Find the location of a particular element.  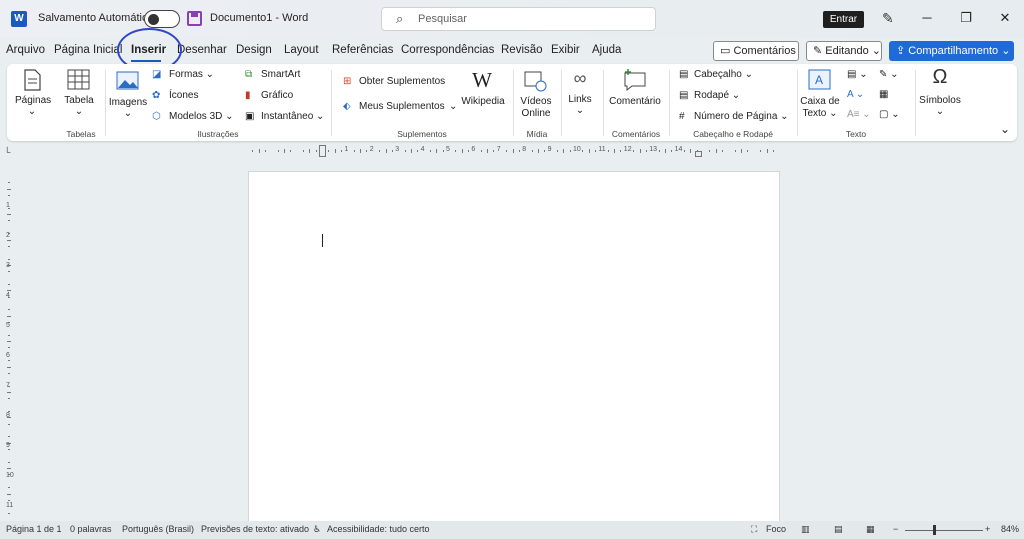

screenshot-button: Instantâneo ⌄ is located at coordinates (292, 116).